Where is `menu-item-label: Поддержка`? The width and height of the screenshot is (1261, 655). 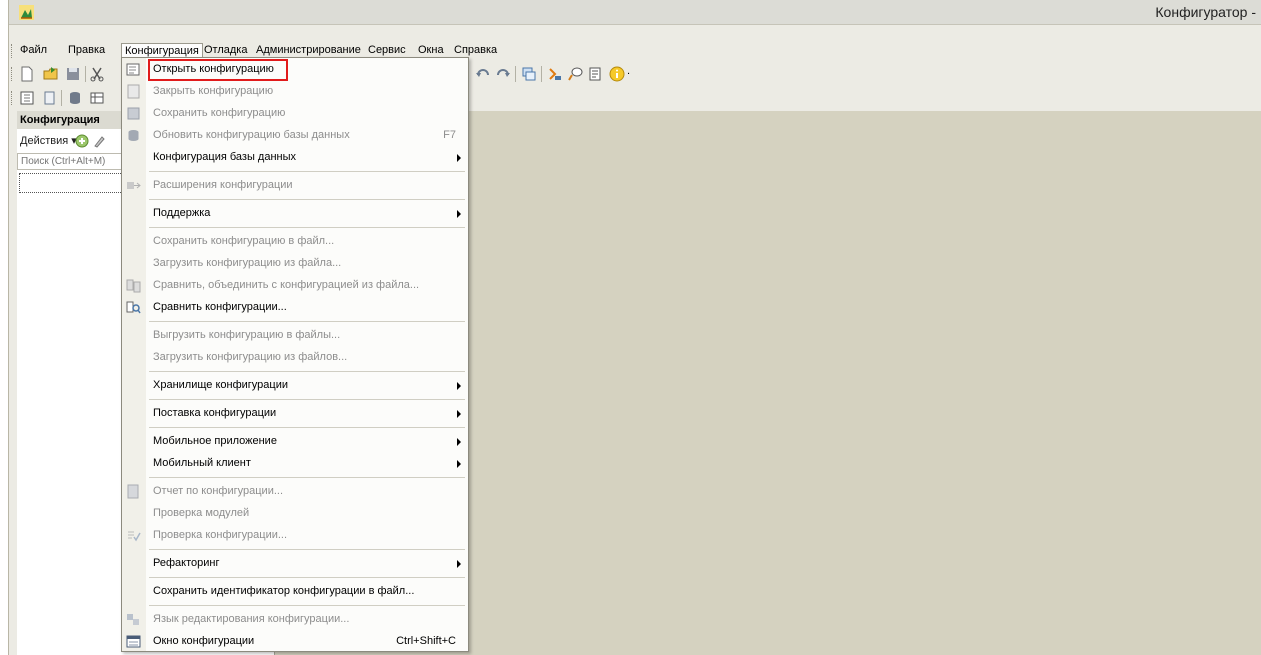 menu-item-label: Поддержка is located at coordinates (182, 213).